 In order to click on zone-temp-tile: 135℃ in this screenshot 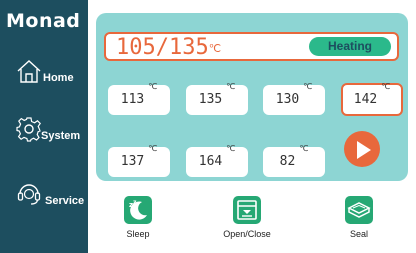, I will do `click(217, 98)`.